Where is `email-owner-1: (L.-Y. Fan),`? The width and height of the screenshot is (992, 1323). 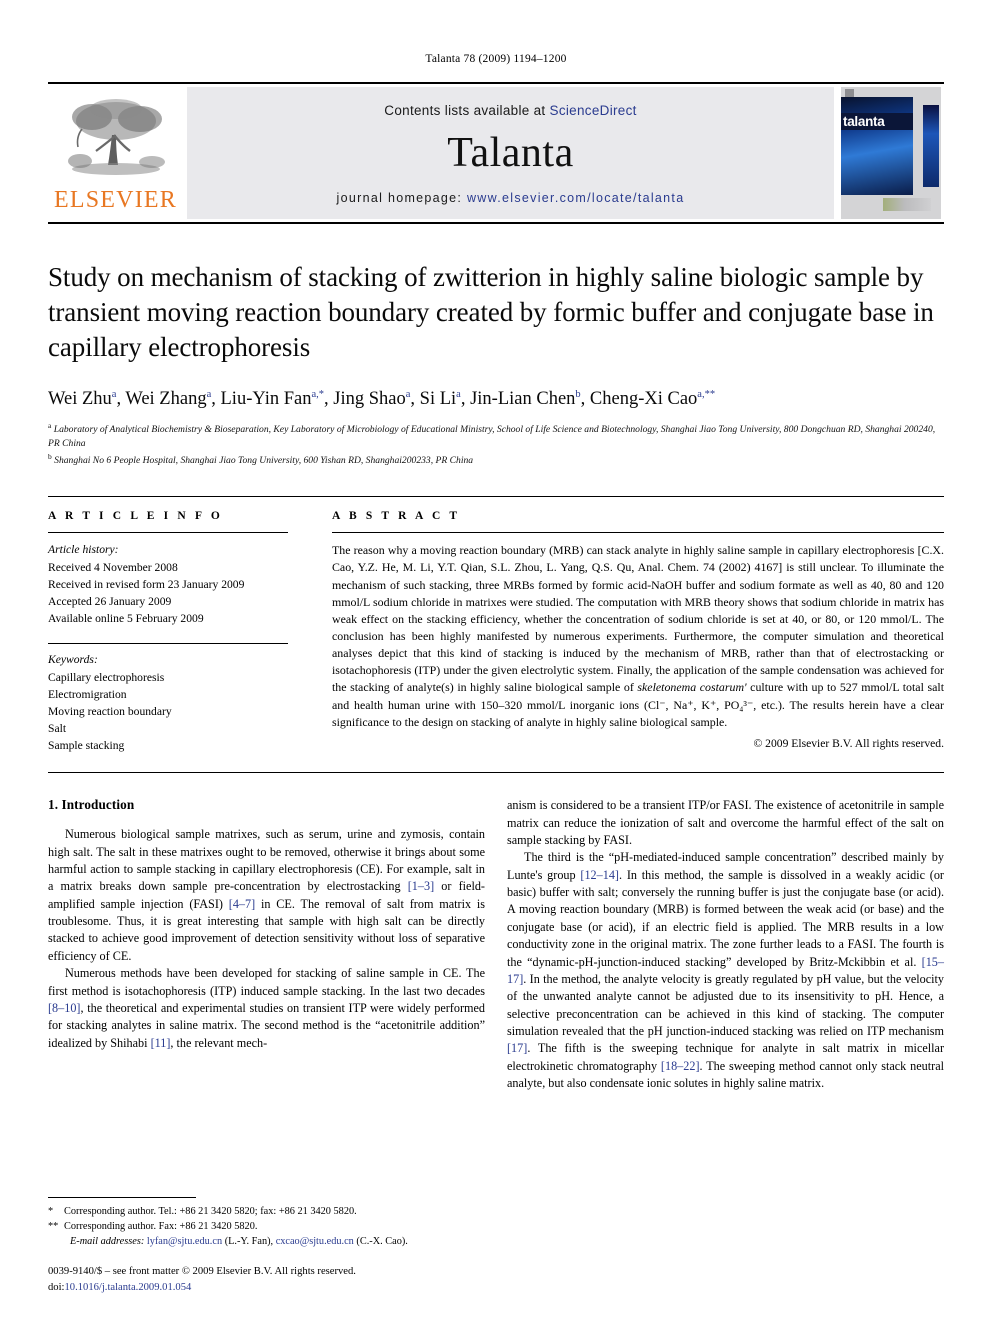 email-owner-1: (L.-Y. Fan), is located at coordinates (249, 1241).